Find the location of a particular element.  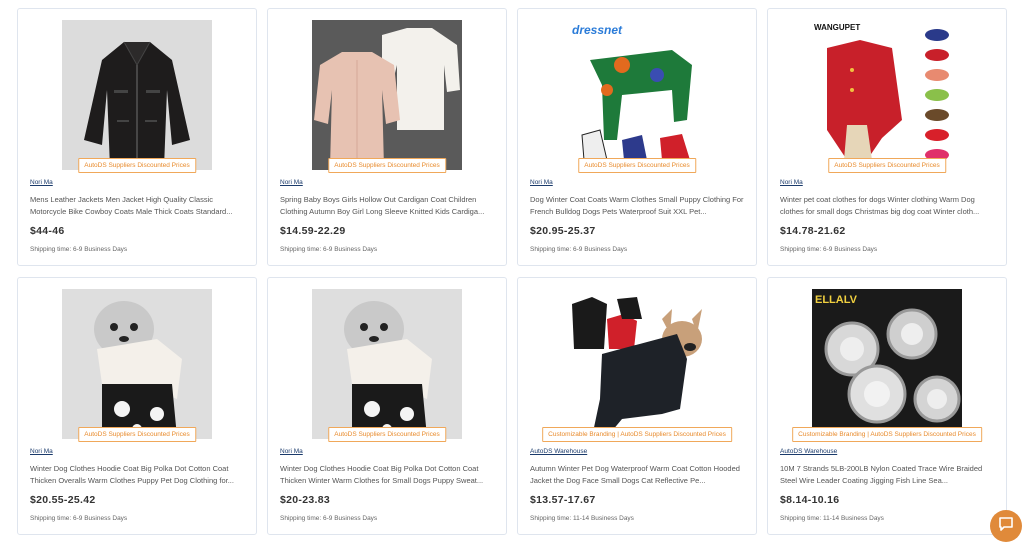

chat-icon is located at coordinates (1006, 526).